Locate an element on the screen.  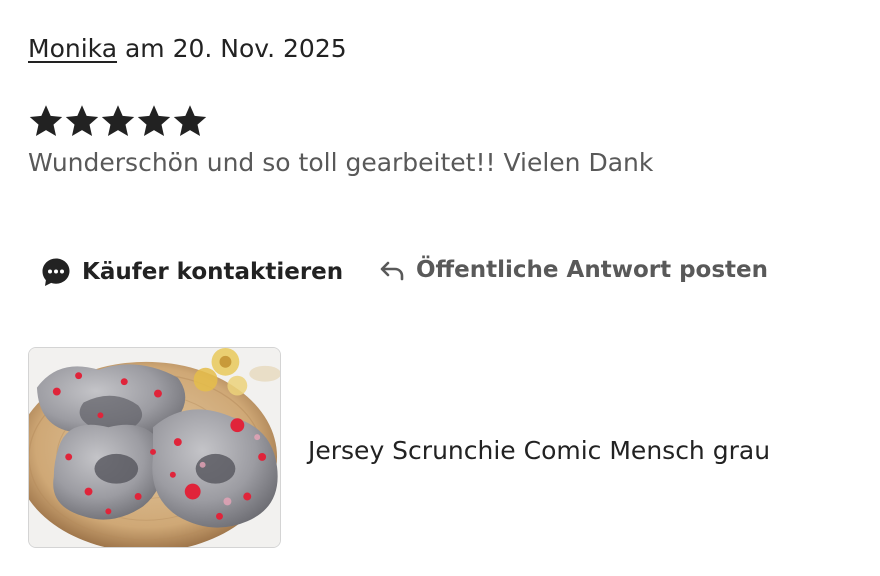
chat-bubble-icon is located at coordinates (56, 272).